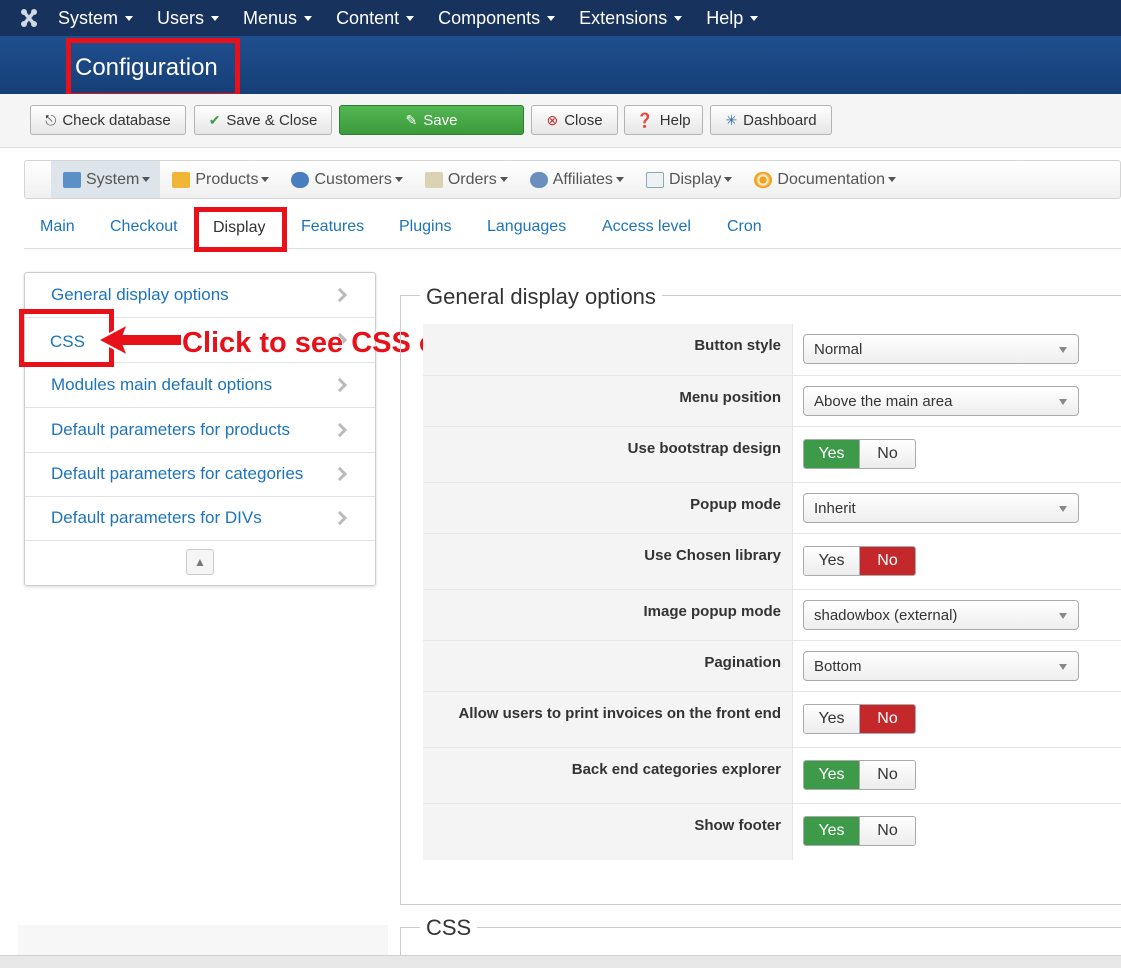  What do you see at coordinates (203, 940) in the screenshot?
I see `left-column-background` at bounding box center [203, 940].